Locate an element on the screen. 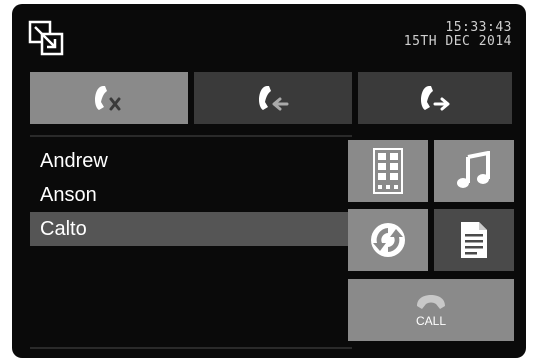 This screenshot has height=362, width=538. phone-handset-icon is located at coordinates (431, 302).